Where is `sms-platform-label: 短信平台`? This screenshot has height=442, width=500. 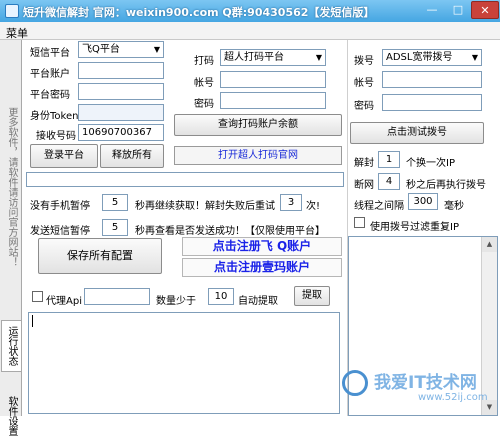
sms-platform-label: 短信平台 is located at coordinates (50, 53).